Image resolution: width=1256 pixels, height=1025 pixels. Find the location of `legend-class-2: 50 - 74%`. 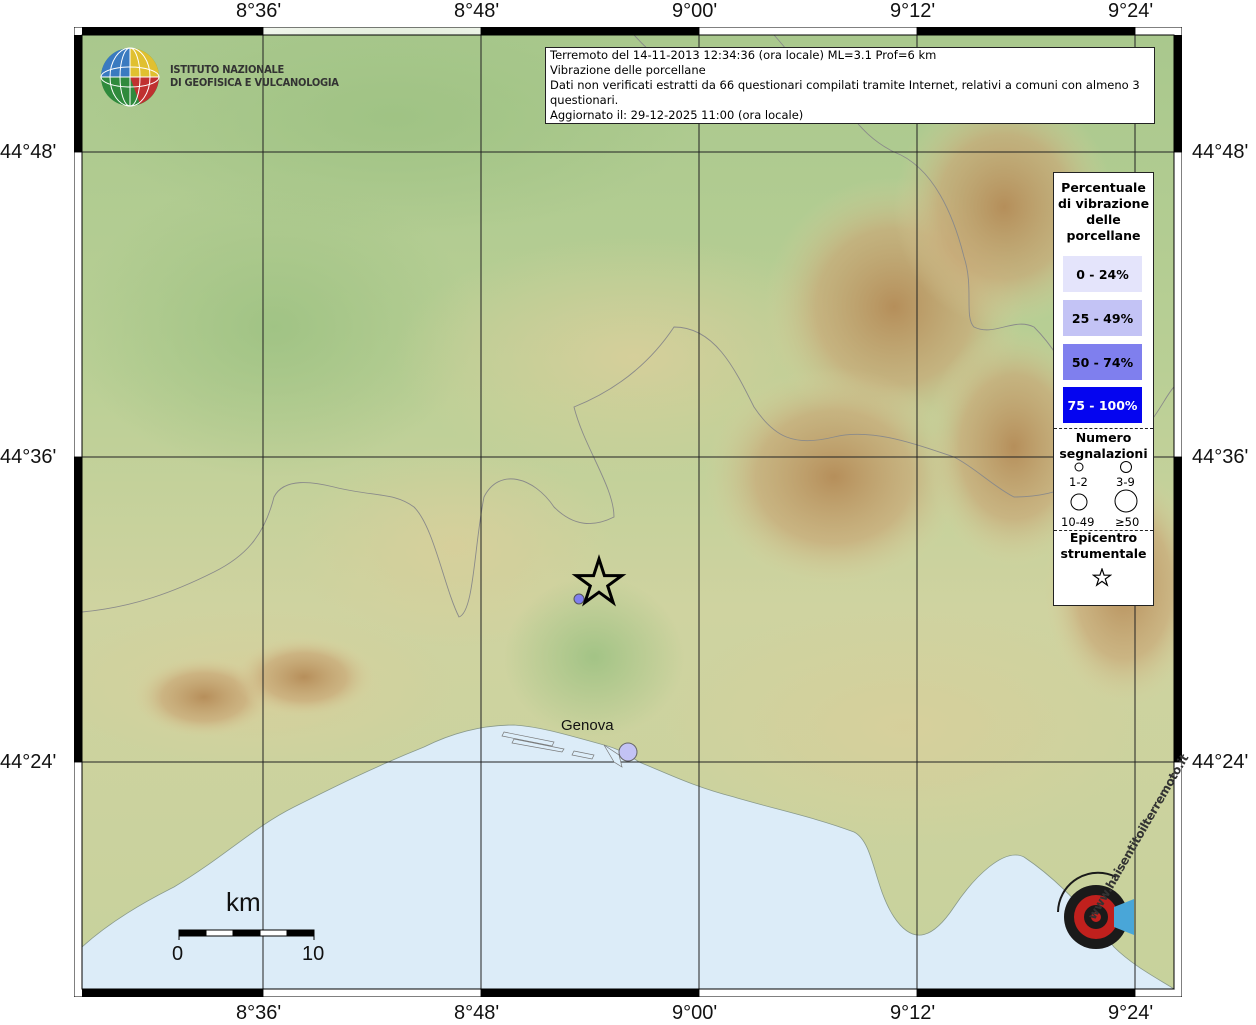

legend-class-2: 50 - 74% is located at coordinates (1102, 362).